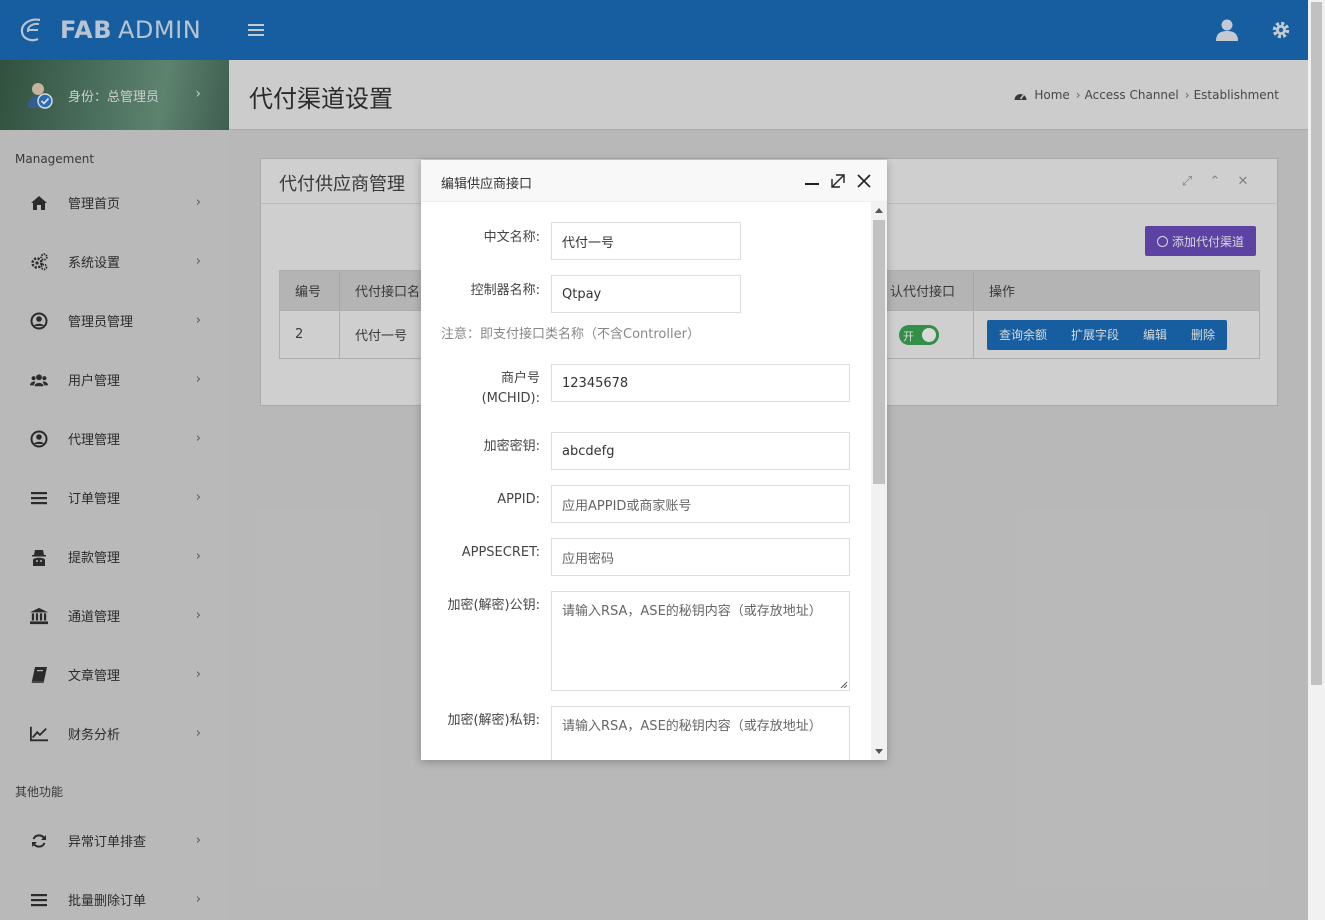 This screenshot has height=920, width=1325. Describe the element at coordinates (646, 294) in the screenshot. I see `controller-input: Qtpay` at that location.